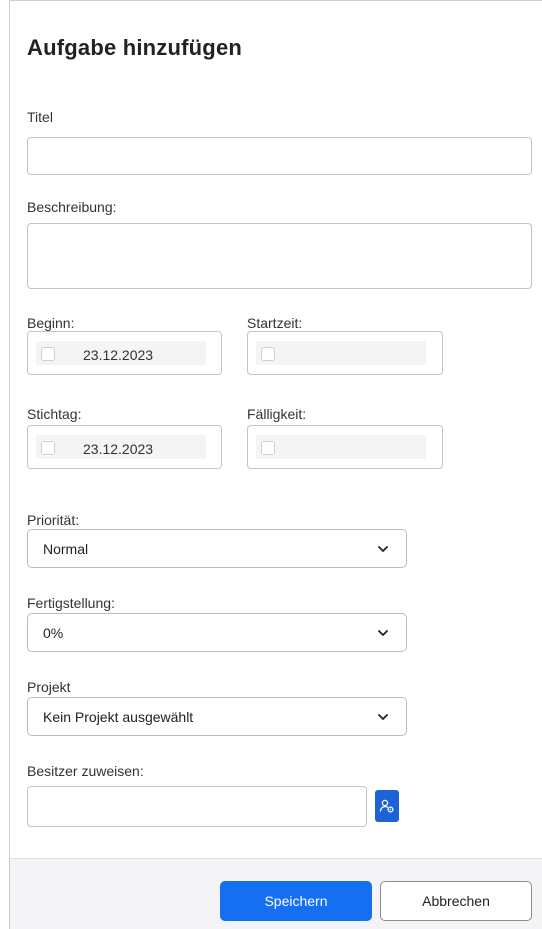 The width and height of the screenshot is (542, 929). Describe the element at coordinates (118, 449) in the screenshot. I see `deadline-date-value: 23.12.2023` at that location.